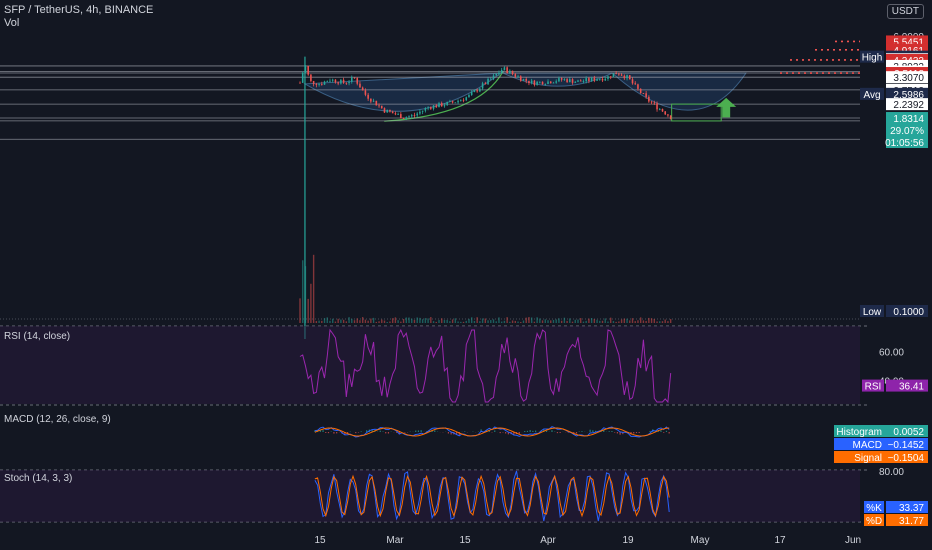 This screenshot has width=932, height=550. Describe the element at coordinates (78, 10) in the screenshot. I see `symbol-title: SFP / TetherUS, 4h, BINANCE` at that location.